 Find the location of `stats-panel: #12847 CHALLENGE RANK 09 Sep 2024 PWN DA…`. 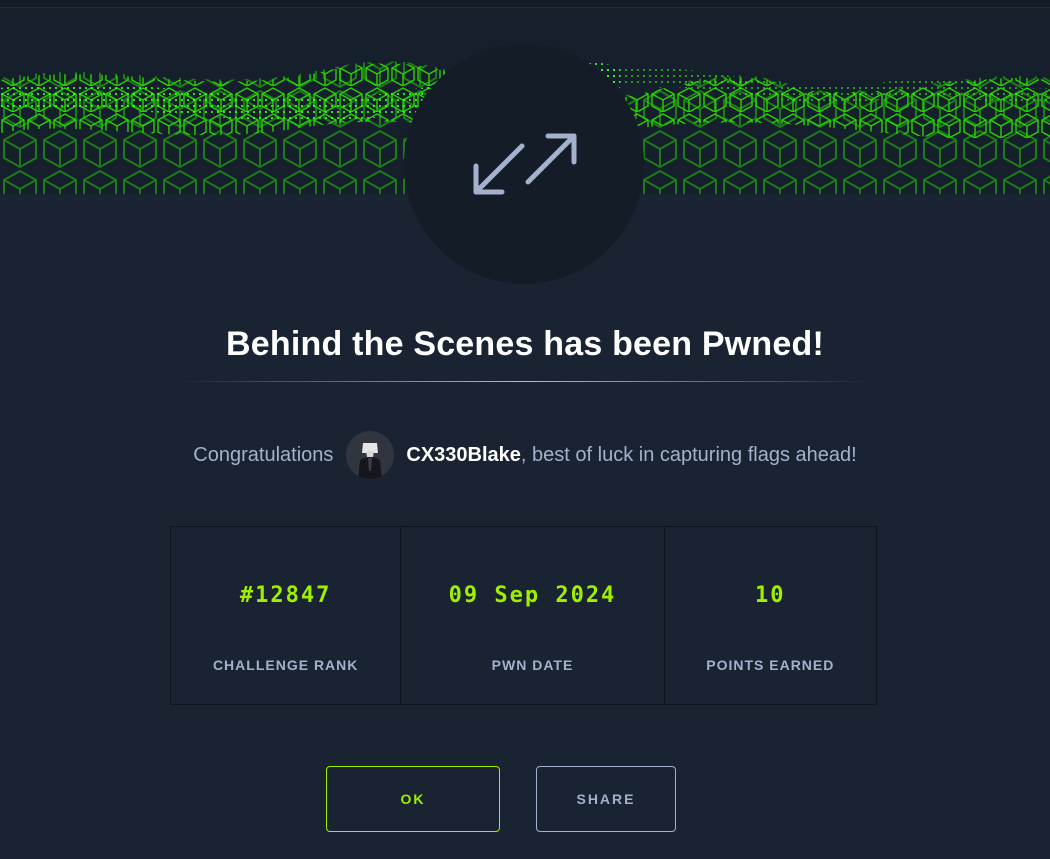

stats-panel: #12847 CHALLENGE RANK 09 Sep 2024 PWN DA… is located at coordinates (523, 615).